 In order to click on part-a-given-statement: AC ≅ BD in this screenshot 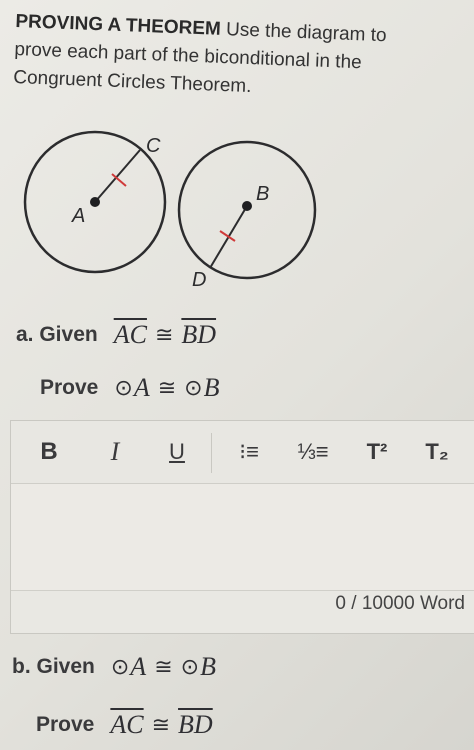, I will do `click(165, 335)`.